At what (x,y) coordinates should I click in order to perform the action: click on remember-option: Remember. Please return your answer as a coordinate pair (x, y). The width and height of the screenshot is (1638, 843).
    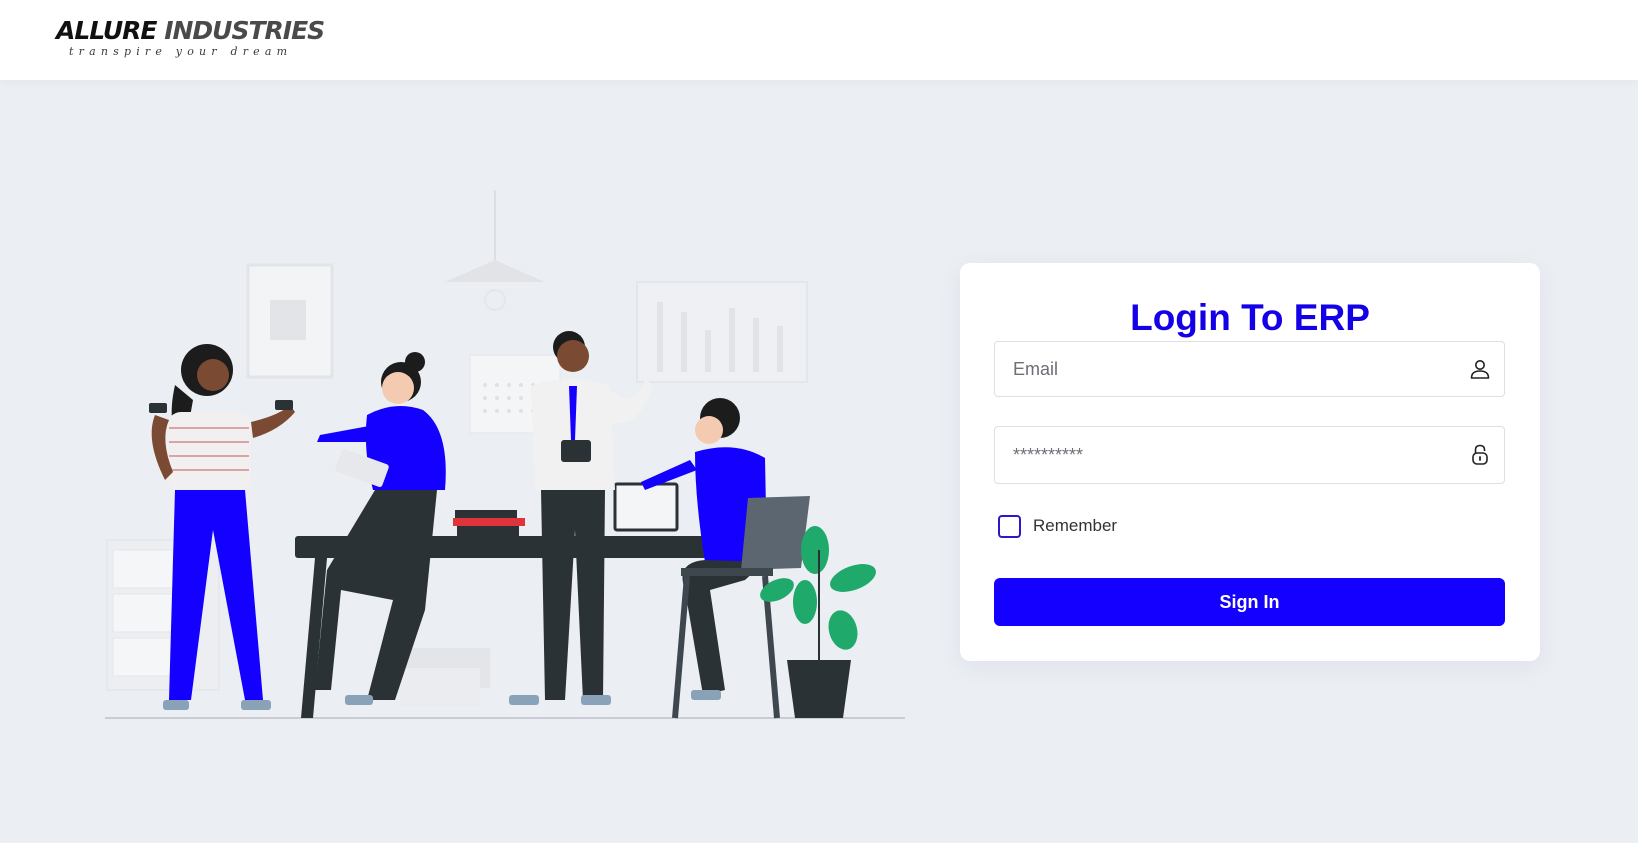
    Looking at the image, I should click on (1057, 526).